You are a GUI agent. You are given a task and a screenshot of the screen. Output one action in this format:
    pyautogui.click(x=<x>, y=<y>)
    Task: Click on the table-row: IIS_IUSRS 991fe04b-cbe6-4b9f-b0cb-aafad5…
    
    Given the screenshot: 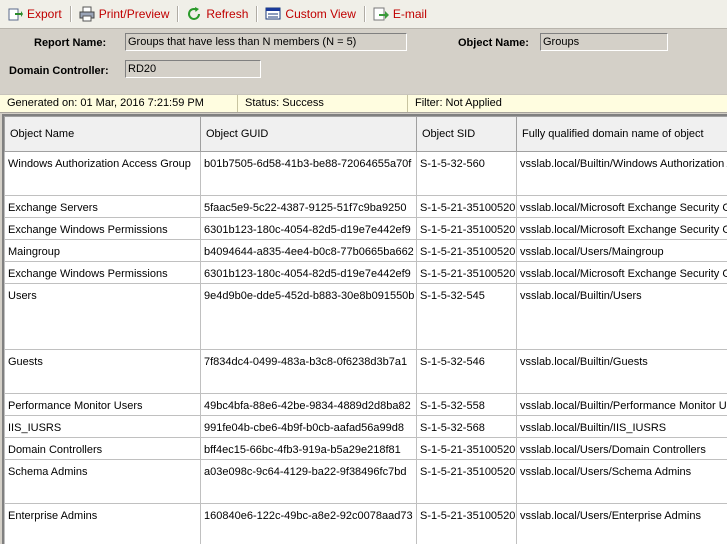 What is the action you would take?
    pyautogui.click(x=365, y=426)
    